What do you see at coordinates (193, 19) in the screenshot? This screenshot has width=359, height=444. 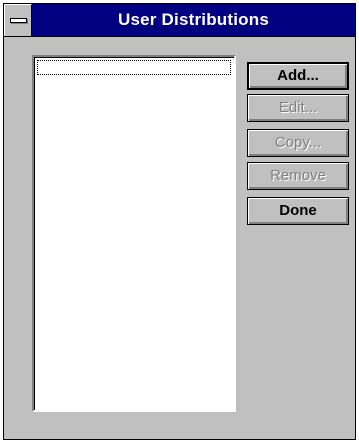 I see `window-title: User Distributions` at bounding box center [193, 19].